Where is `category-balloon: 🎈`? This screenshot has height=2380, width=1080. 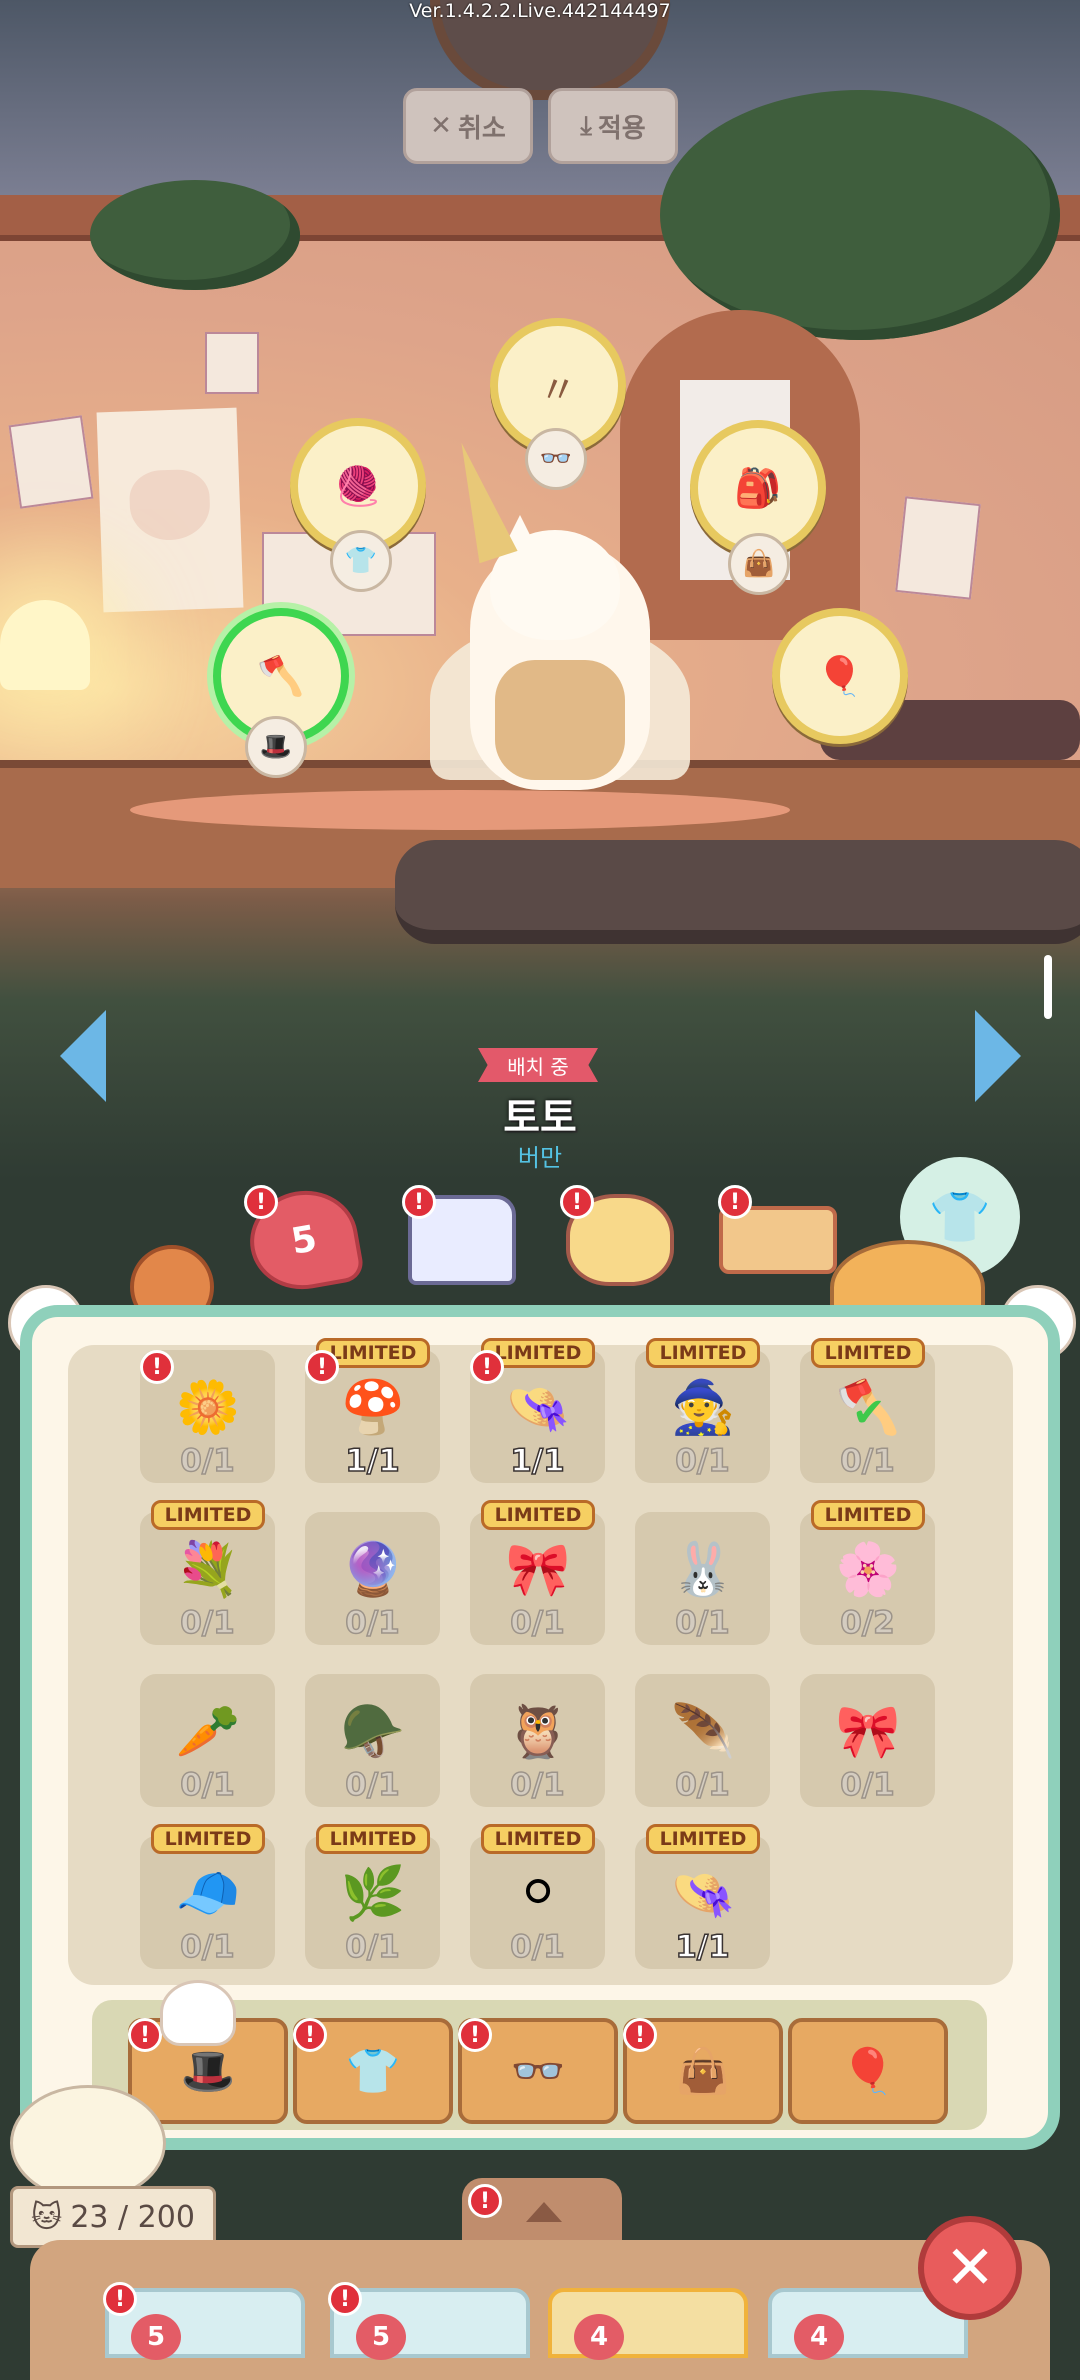 category-balloon: 🎈 is located at coordinates (868, 2071).